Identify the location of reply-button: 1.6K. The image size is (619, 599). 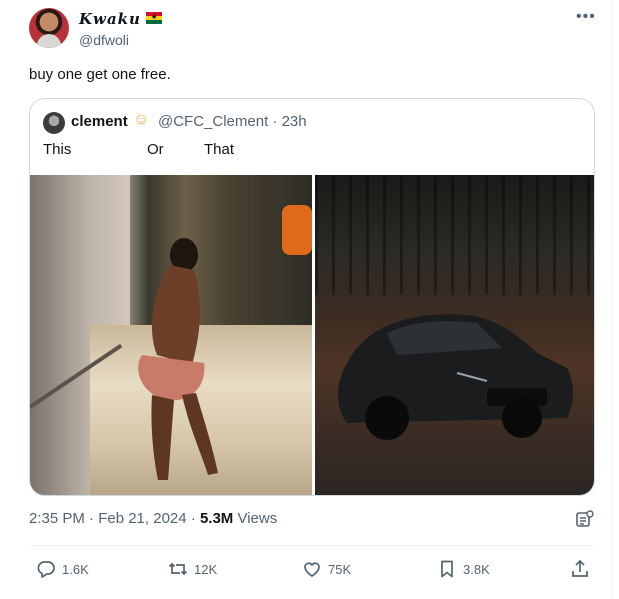
(62, 569).